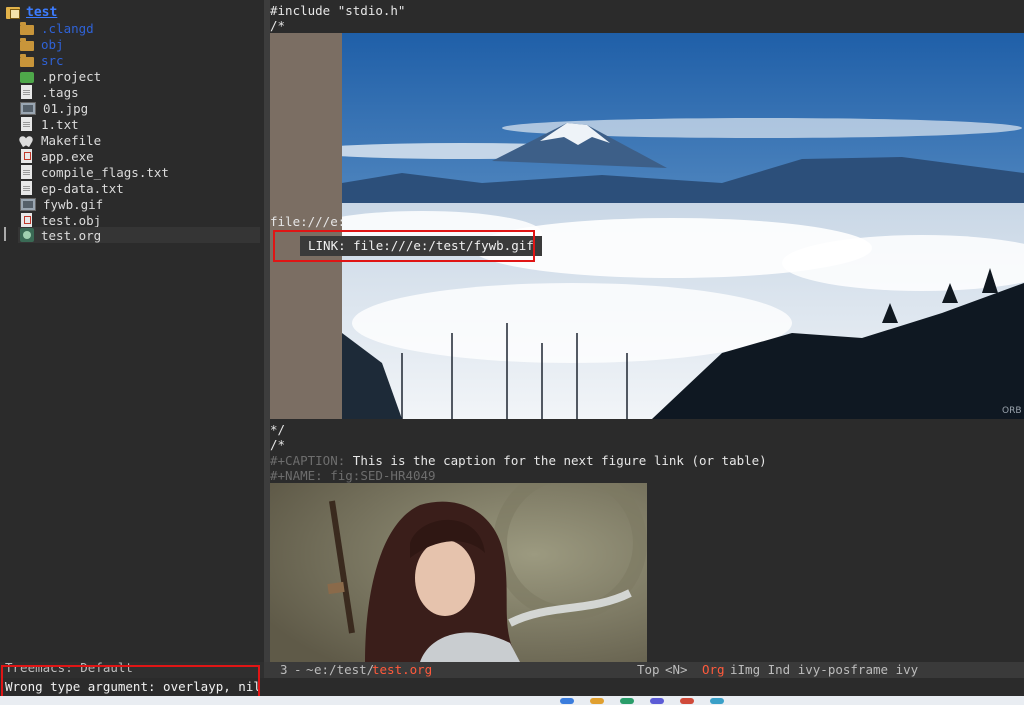  I want to click on code-line-file-link: file:///e:, so click(307, 221).